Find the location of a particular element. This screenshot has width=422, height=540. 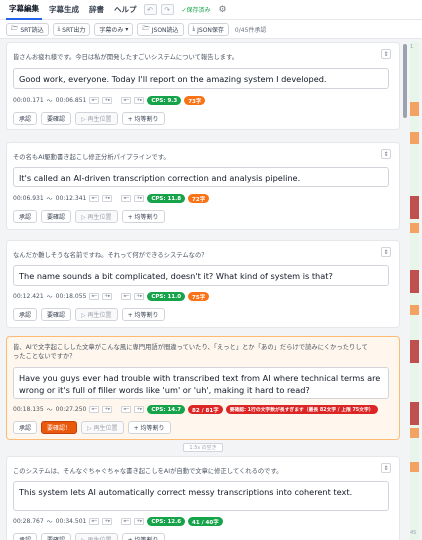

cps-badge: CPS: 12.6 is located at coordinates (166, 521).